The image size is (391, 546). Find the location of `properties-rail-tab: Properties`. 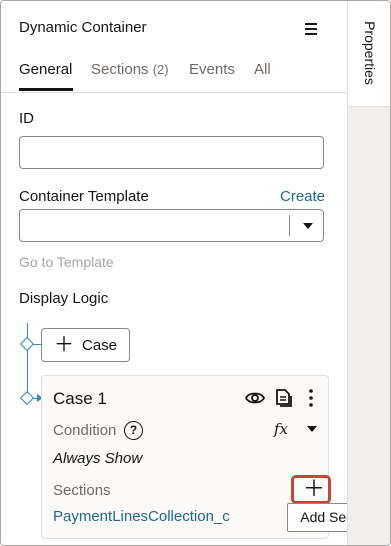

properties-rail-tab: Properties is located at coordinates (369, 54).